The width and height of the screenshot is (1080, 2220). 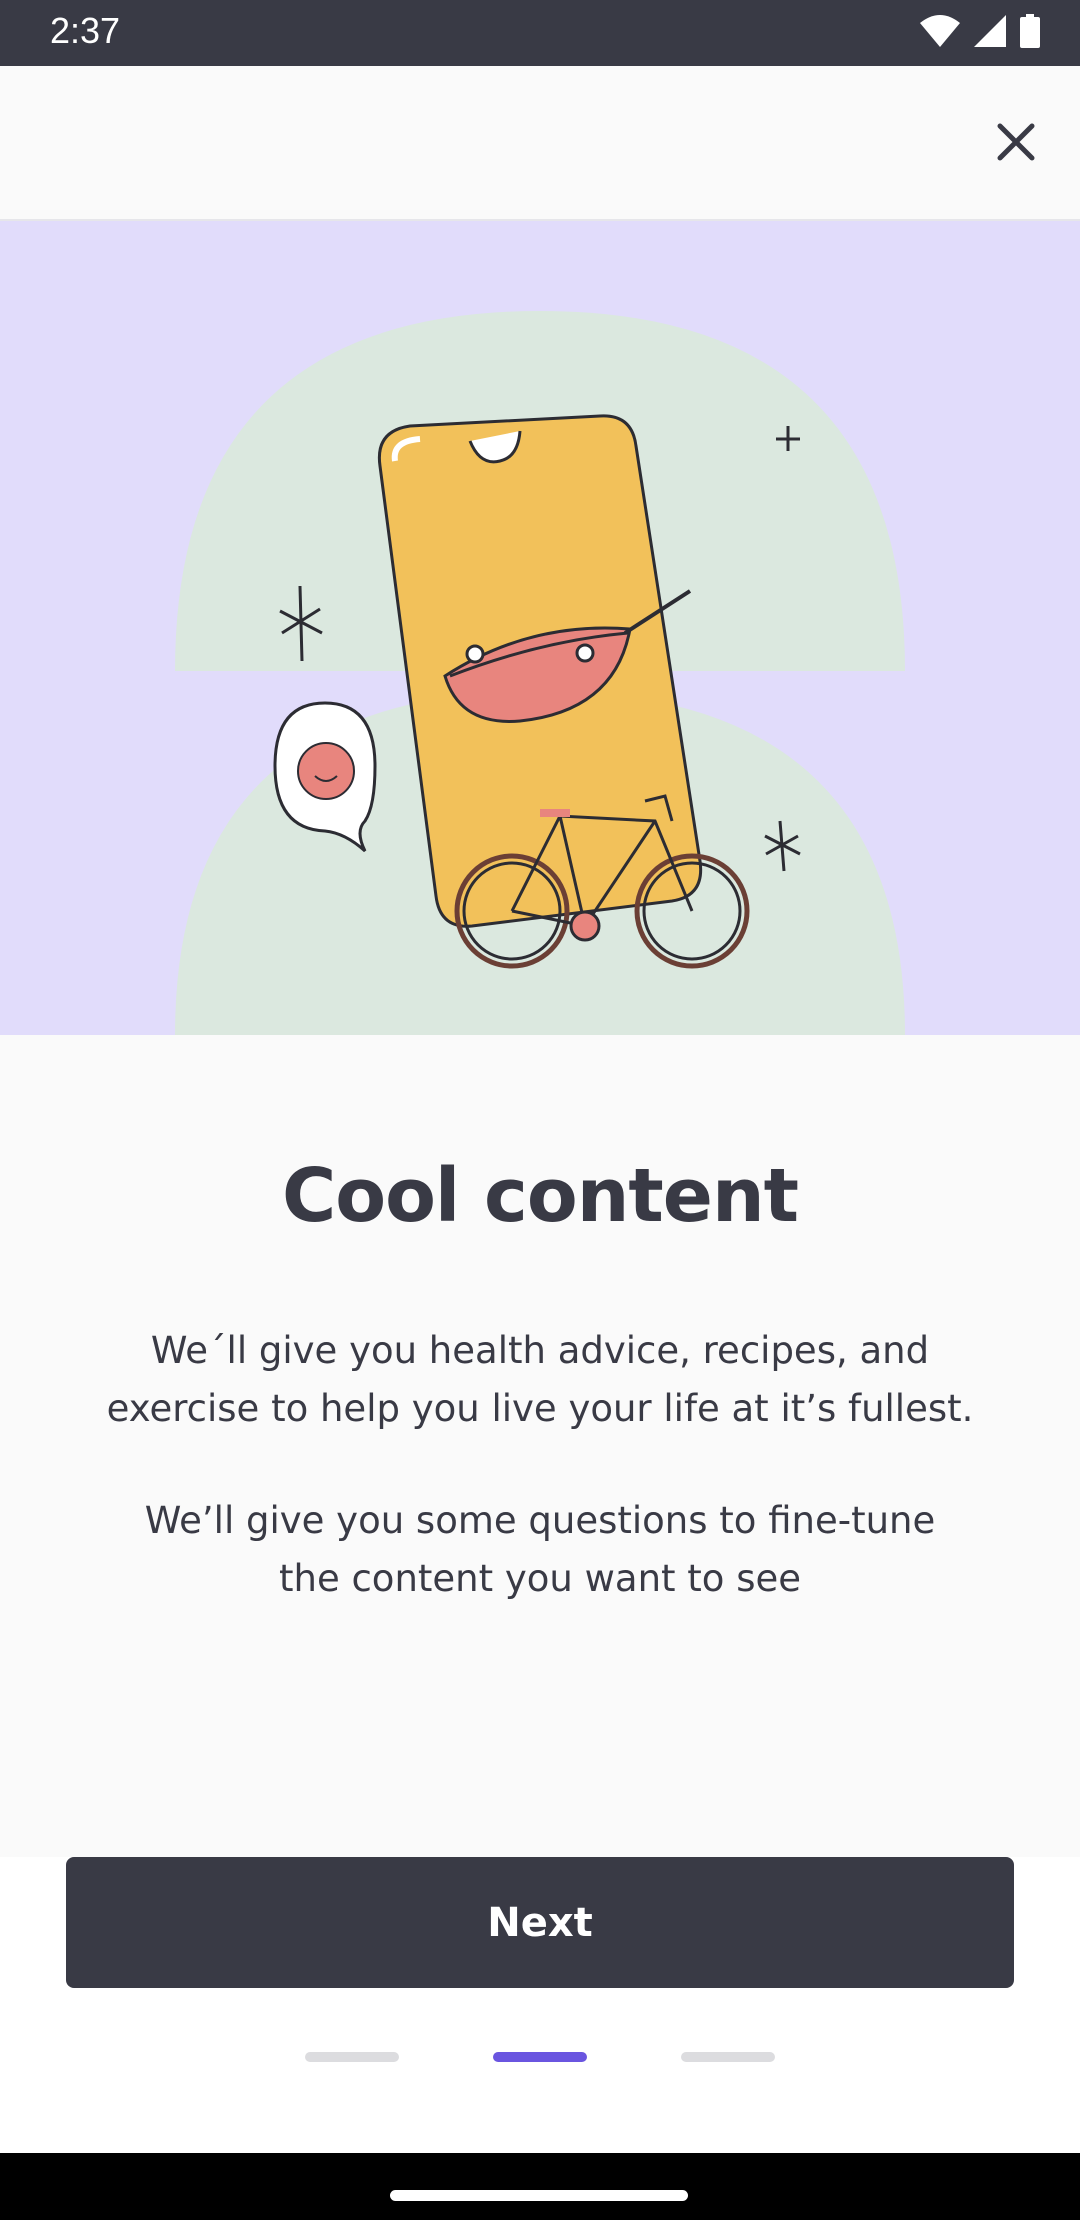 I want to click on status-icons, so click(x=980, y=33).